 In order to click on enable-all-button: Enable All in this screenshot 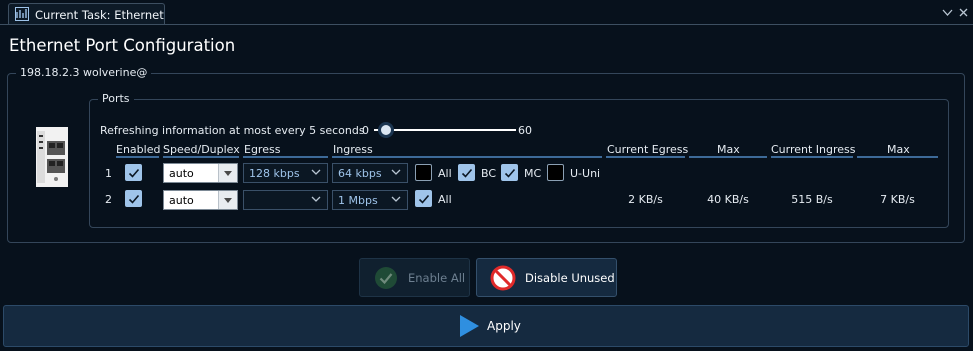, I will do `click(414, 277)`.